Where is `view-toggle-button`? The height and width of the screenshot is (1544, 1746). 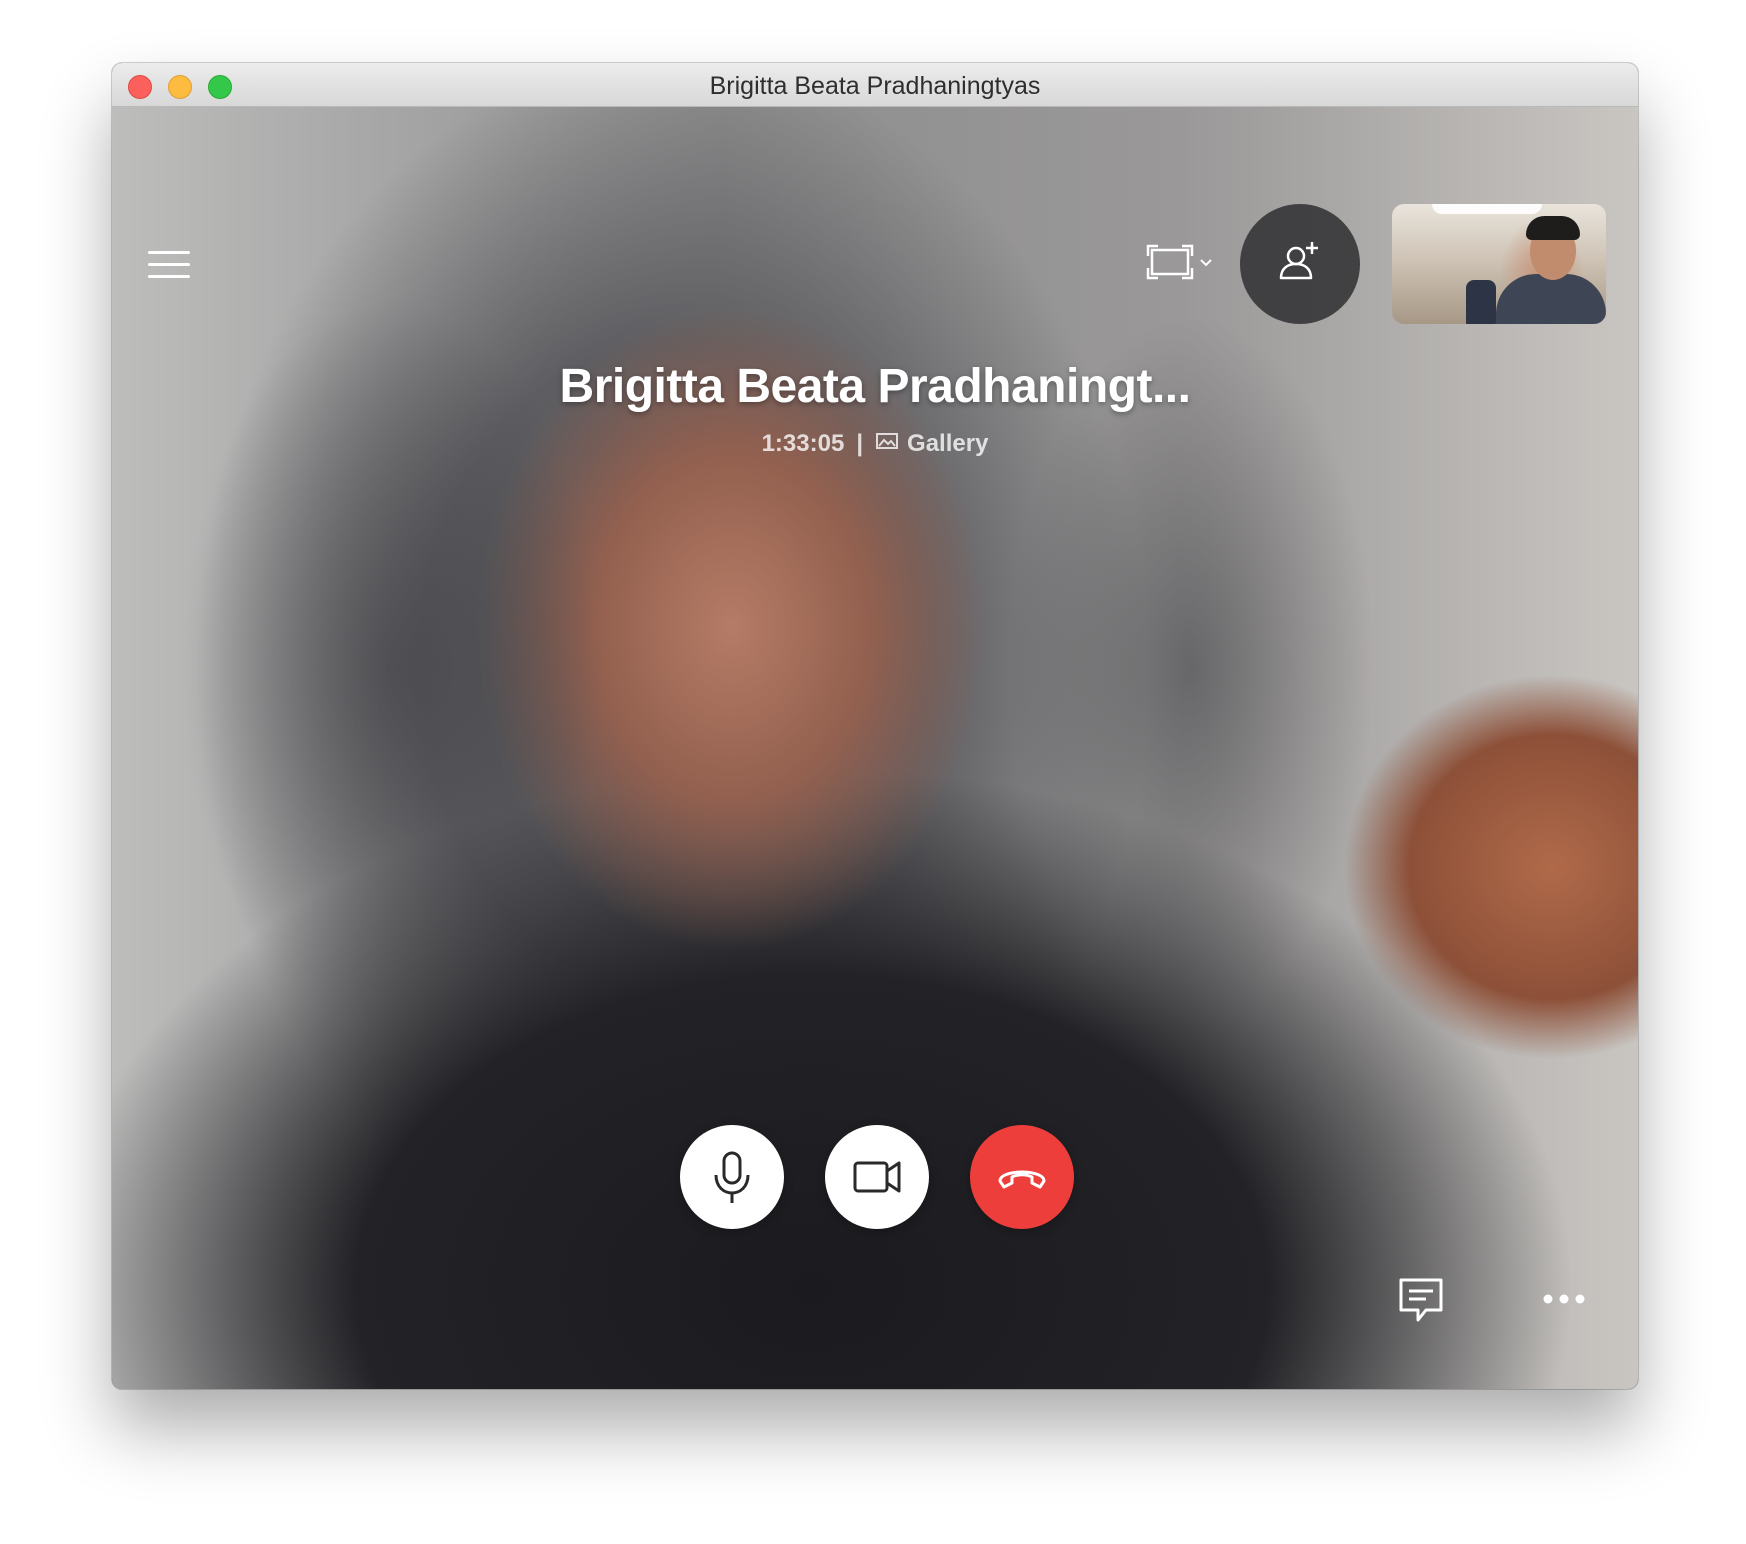 view-toggle-button is located at coordinates (1181, 265).